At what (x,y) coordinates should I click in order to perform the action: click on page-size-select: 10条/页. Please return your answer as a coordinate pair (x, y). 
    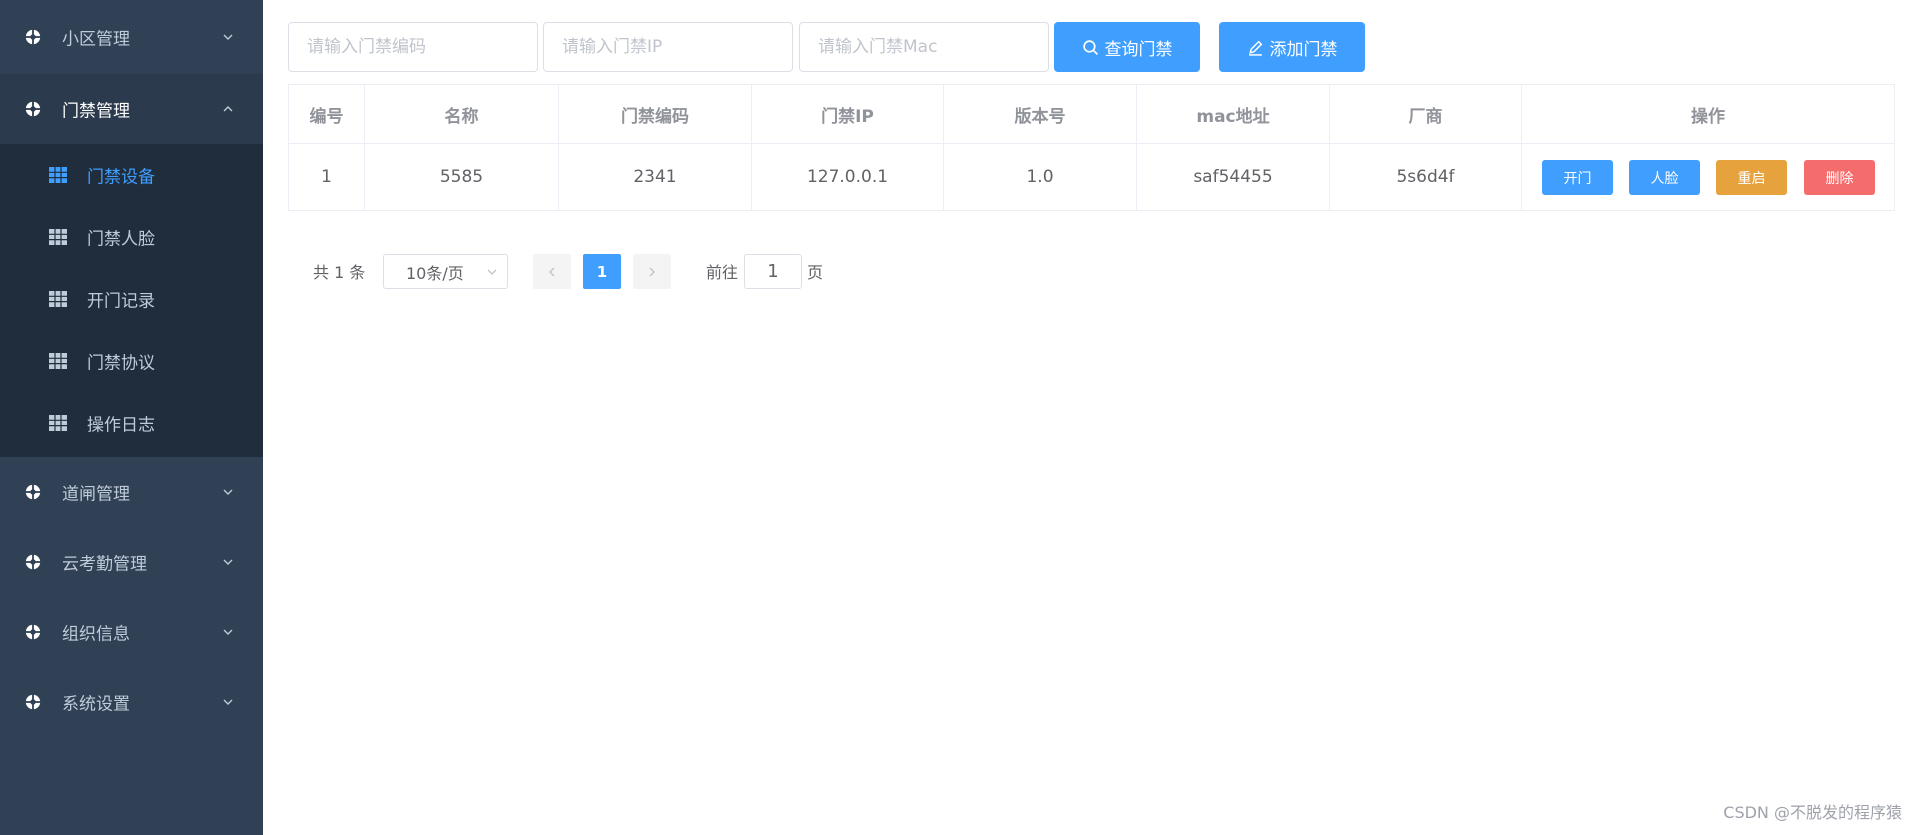
    Looking at the image, I should click on (445, 271).